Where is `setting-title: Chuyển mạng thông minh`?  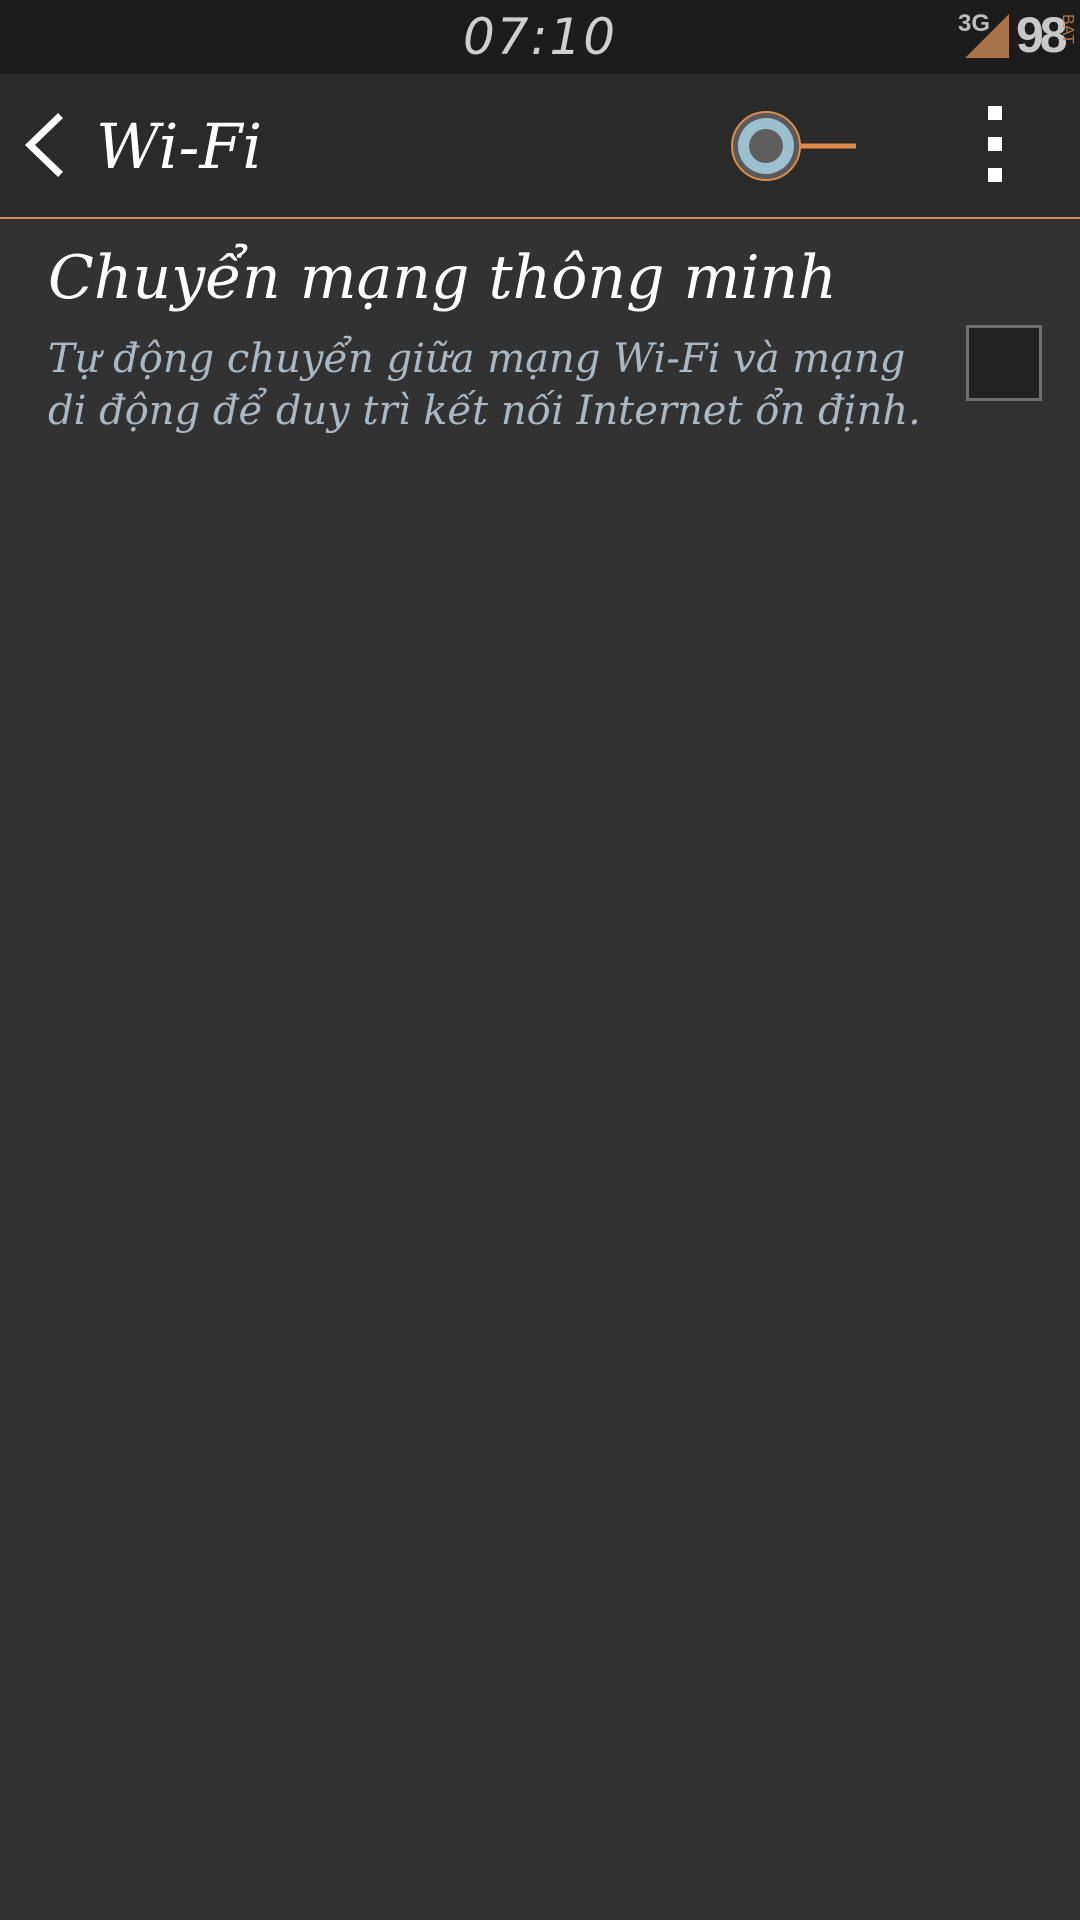
setting-title: Chuyển mạng thông minh is located at coordinates (442, 278).